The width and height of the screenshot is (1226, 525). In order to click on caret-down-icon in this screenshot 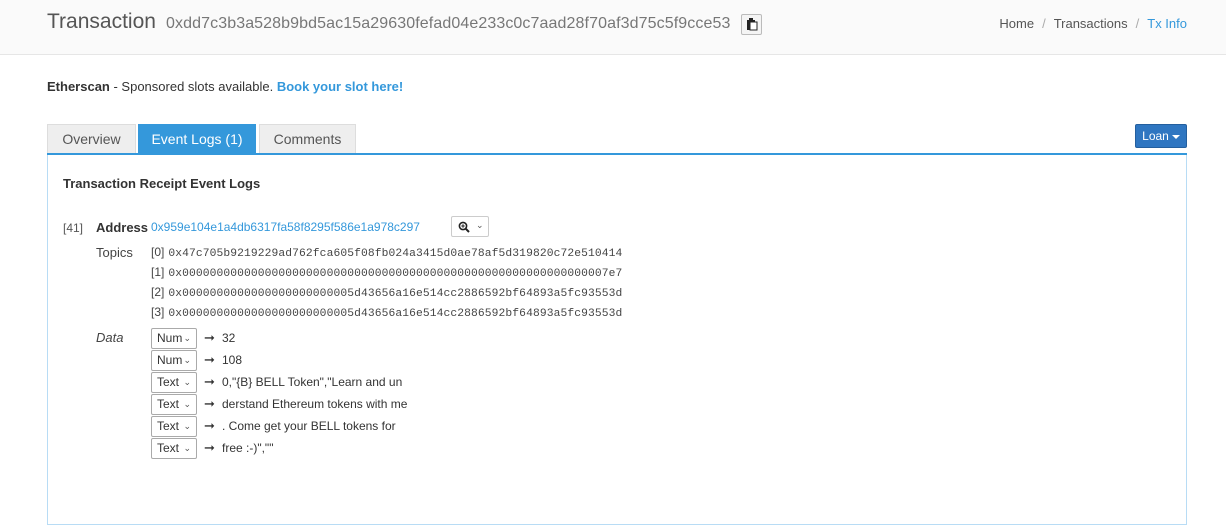, I will do `click(1175, 136)`.